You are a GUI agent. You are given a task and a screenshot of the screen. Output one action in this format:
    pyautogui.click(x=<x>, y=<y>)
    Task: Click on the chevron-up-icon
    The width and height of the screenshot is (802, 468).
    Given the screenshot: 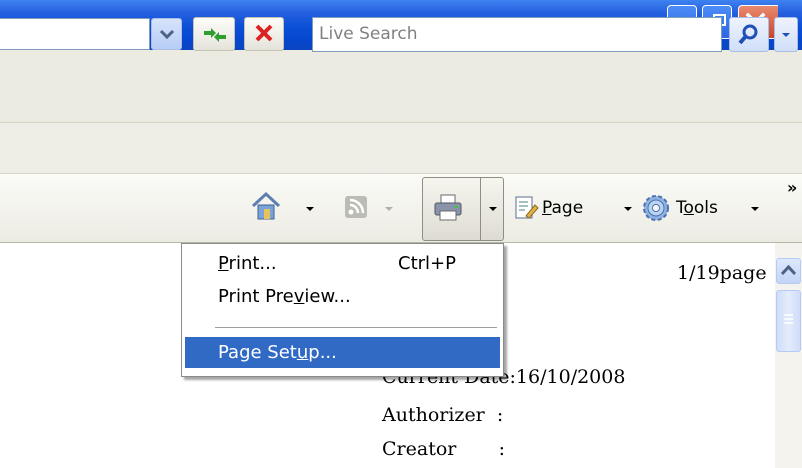 What is the action you would take?
    pyautogui.click(x=788, y=270)
    